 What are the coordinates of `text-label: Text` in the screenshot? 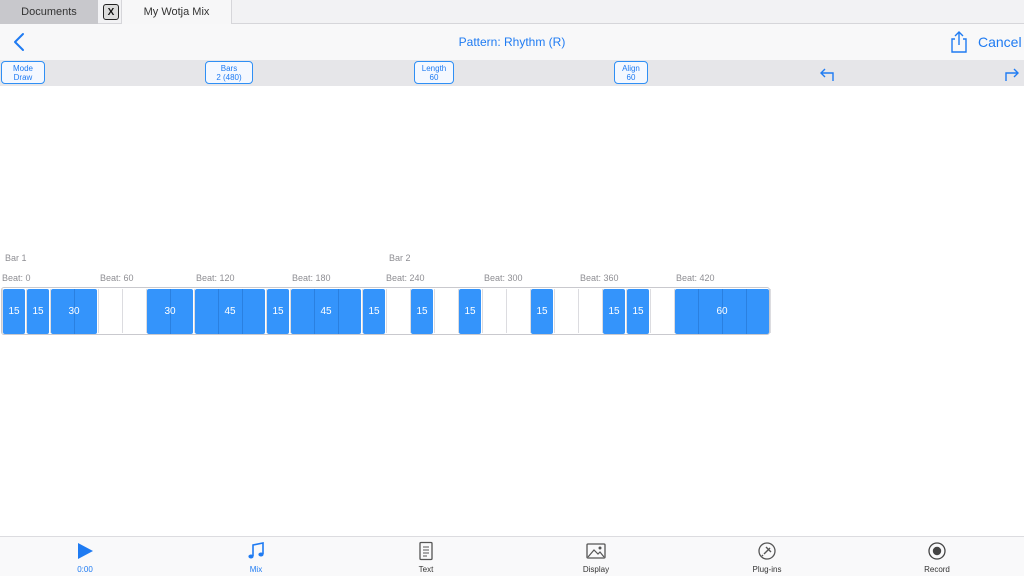 It's located at (426, 569).